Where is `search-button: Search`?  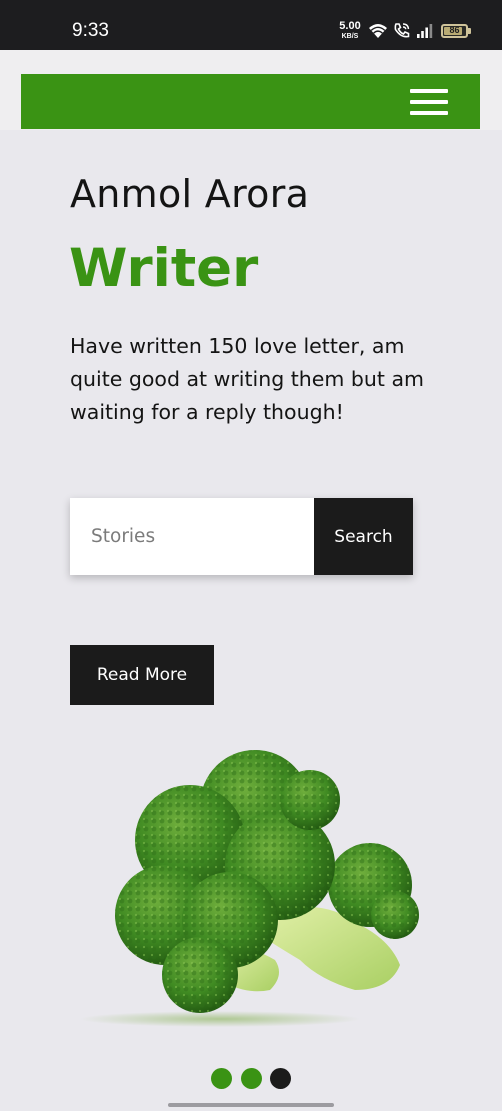
search-button: Search is located at coordinates (363, 536).